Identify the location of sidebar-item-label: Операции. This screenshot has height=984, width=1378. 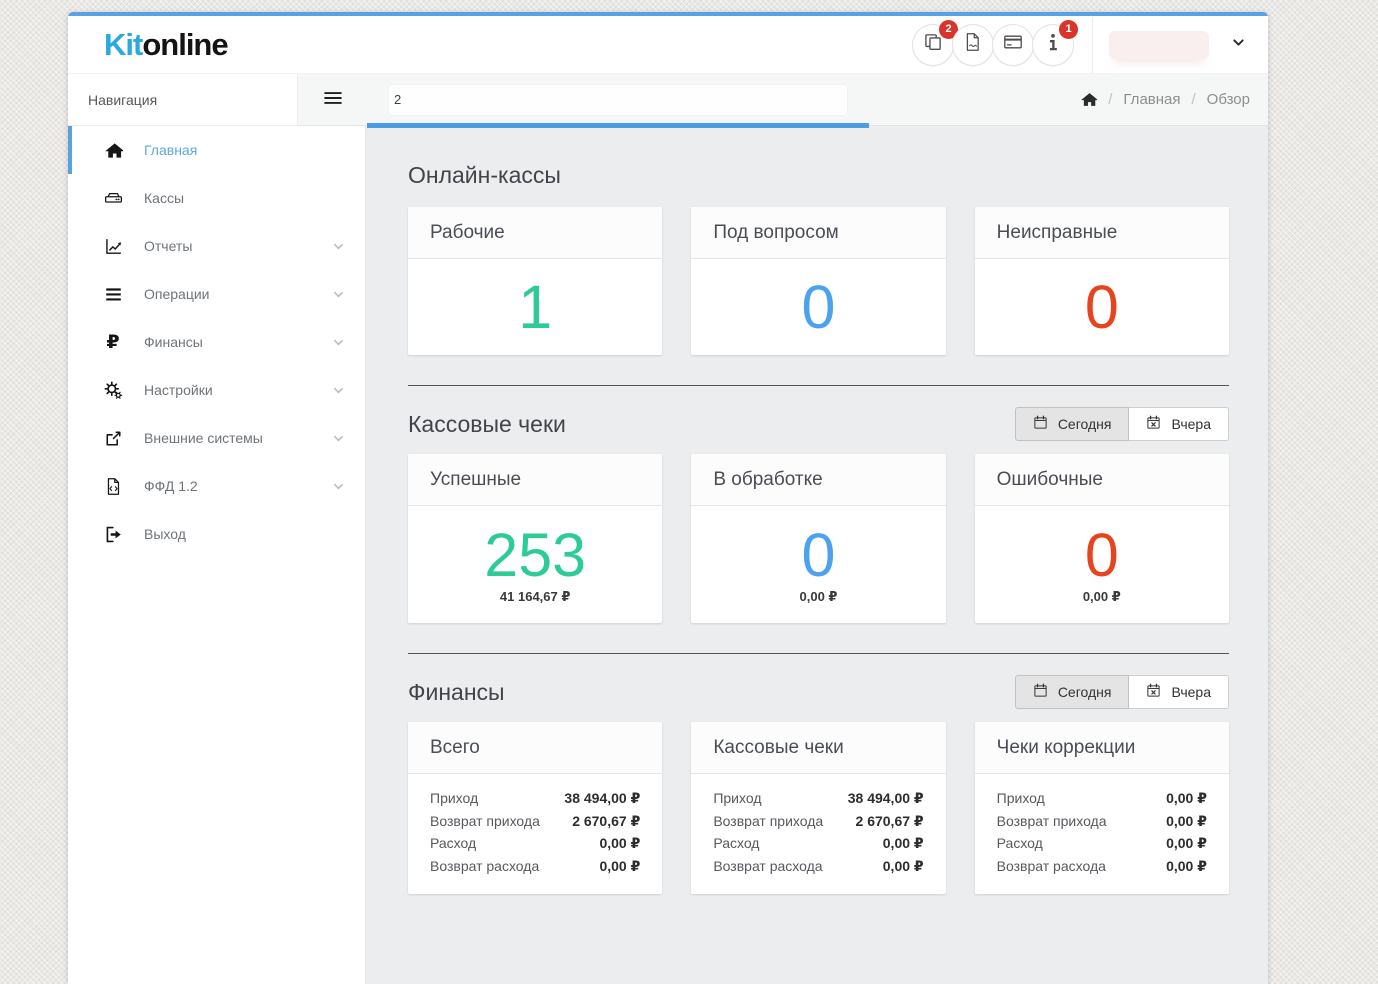
(177, 294).